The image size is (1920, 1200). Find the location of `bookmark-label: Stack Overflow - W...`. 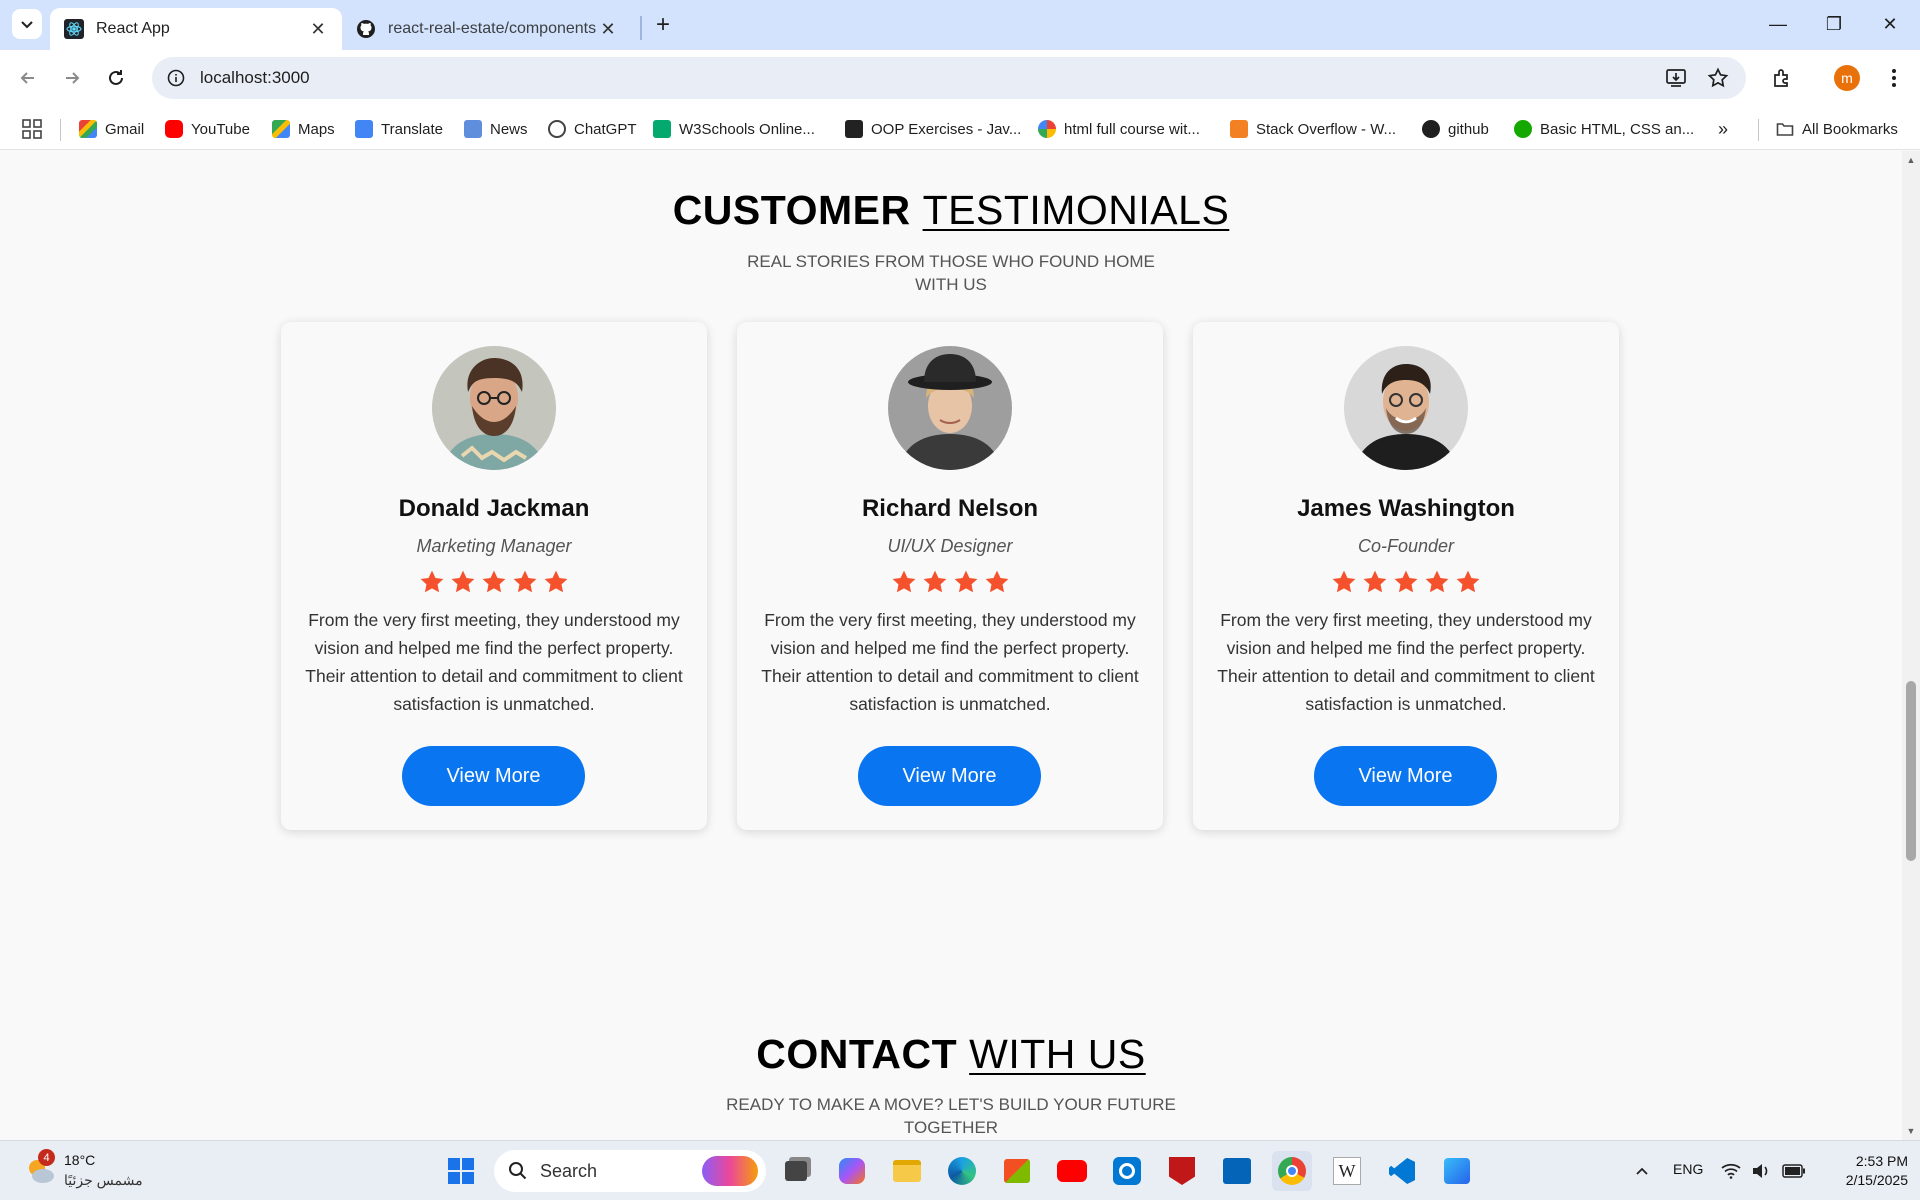

bookmark-label: Stack Overflow - W... is located at coordinates (1326, 129).